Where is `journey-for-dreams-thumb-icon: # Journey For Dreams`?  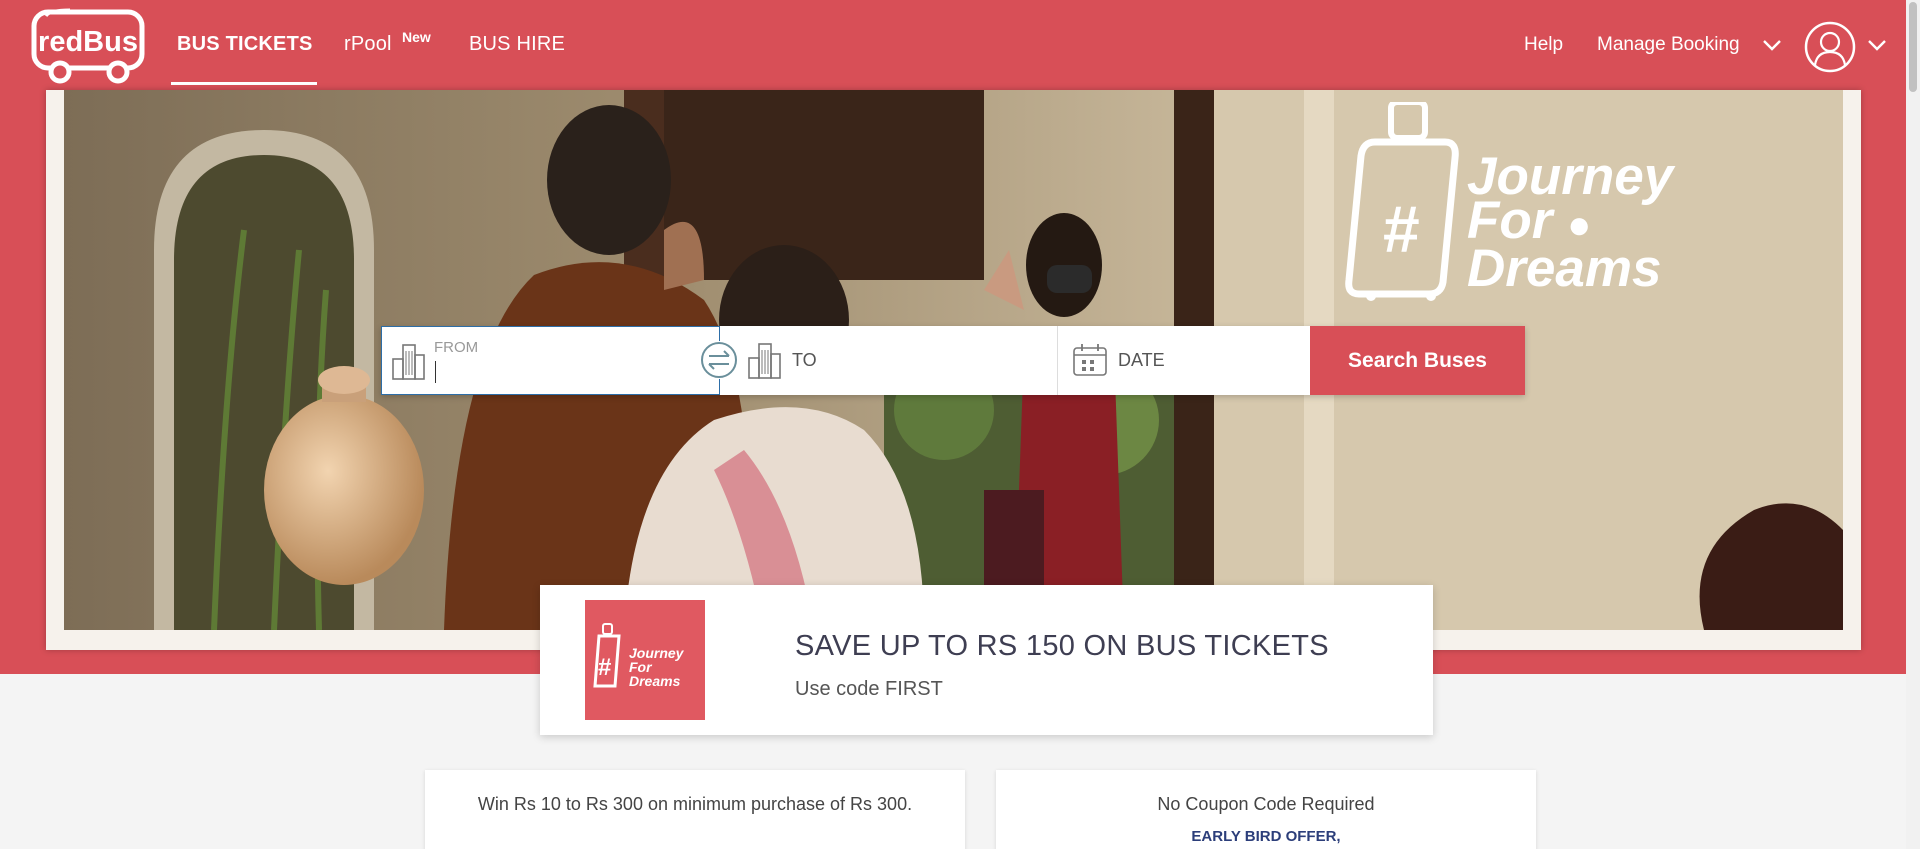
journey-for-dreams-thumb-icon: # Journey For Dreams is located at coordinates (639, 656).